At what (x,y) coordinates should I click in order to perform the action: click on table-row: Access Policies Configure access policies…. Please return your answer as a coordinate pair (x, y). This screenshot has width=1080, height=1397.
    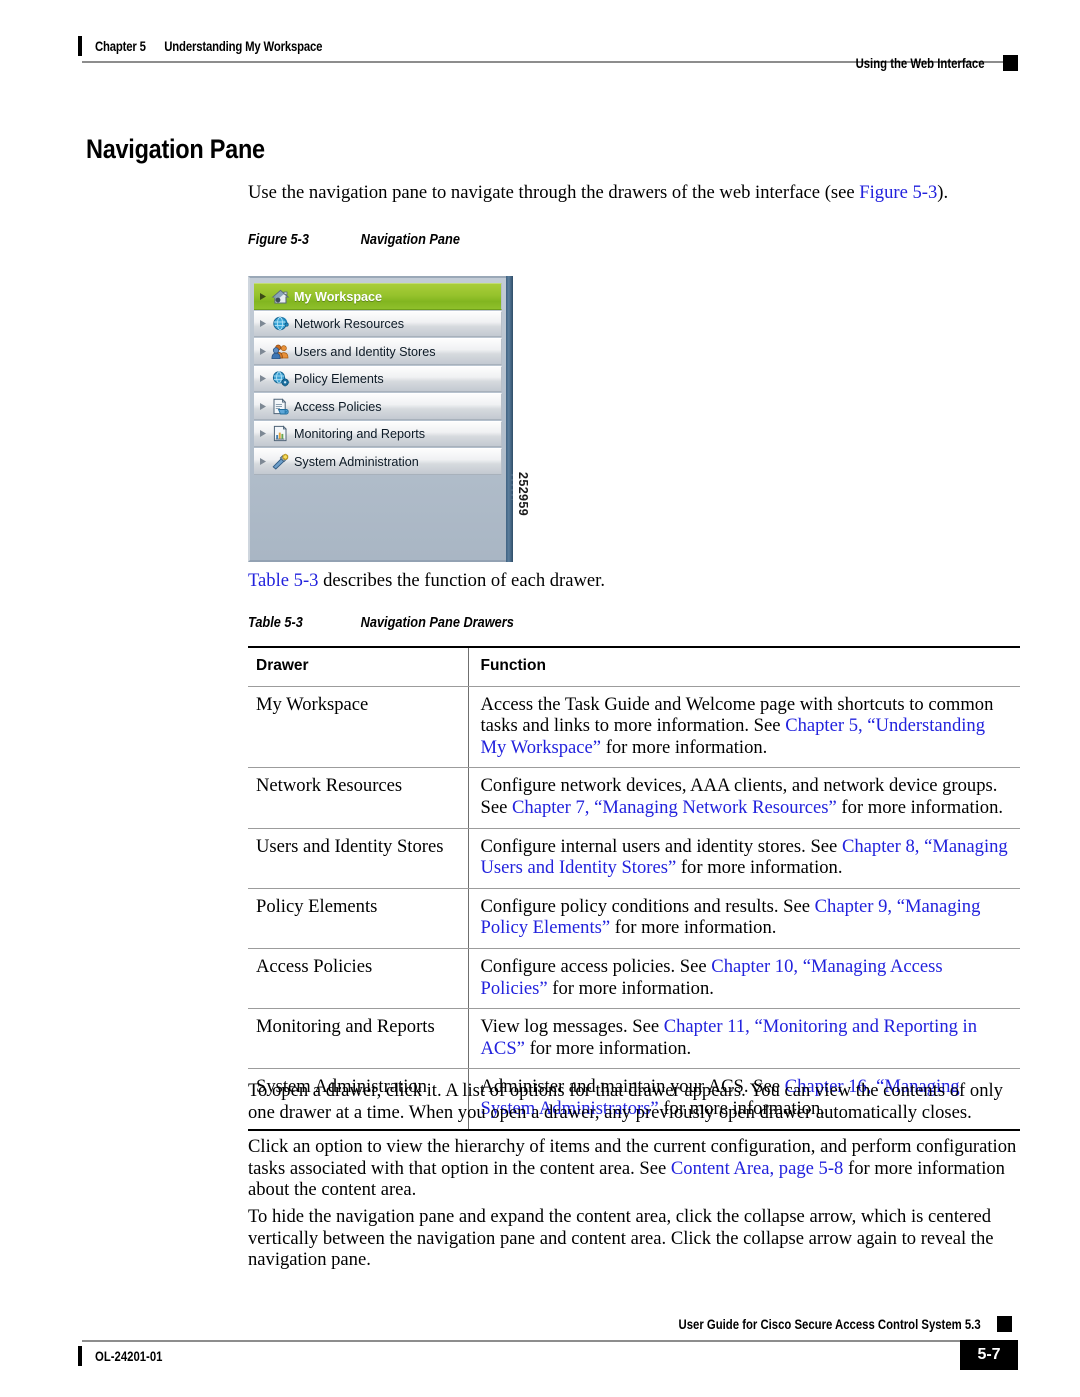
    Looking at the image, I should click on (634, 979).